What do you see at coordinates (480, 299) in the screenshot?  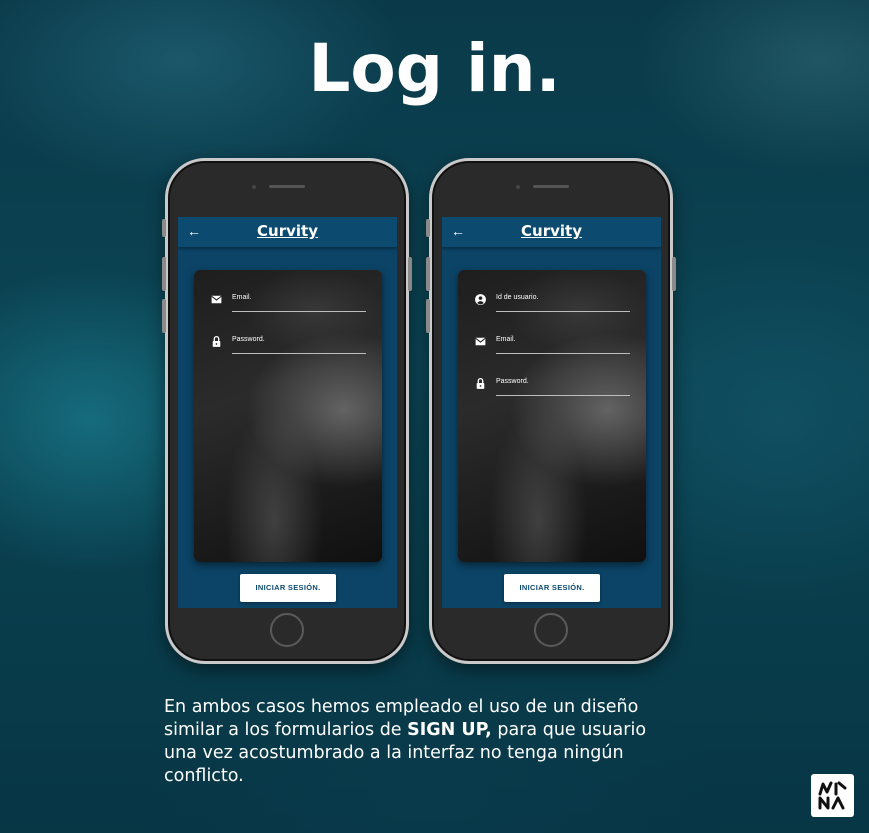 I see `user-circle-icon` at bounding box center [480, 299].